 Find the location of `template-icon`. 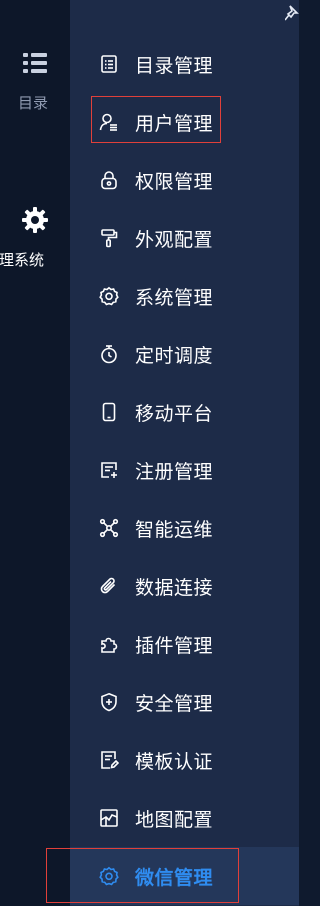

template-icon is located at coordinates (109, 760).